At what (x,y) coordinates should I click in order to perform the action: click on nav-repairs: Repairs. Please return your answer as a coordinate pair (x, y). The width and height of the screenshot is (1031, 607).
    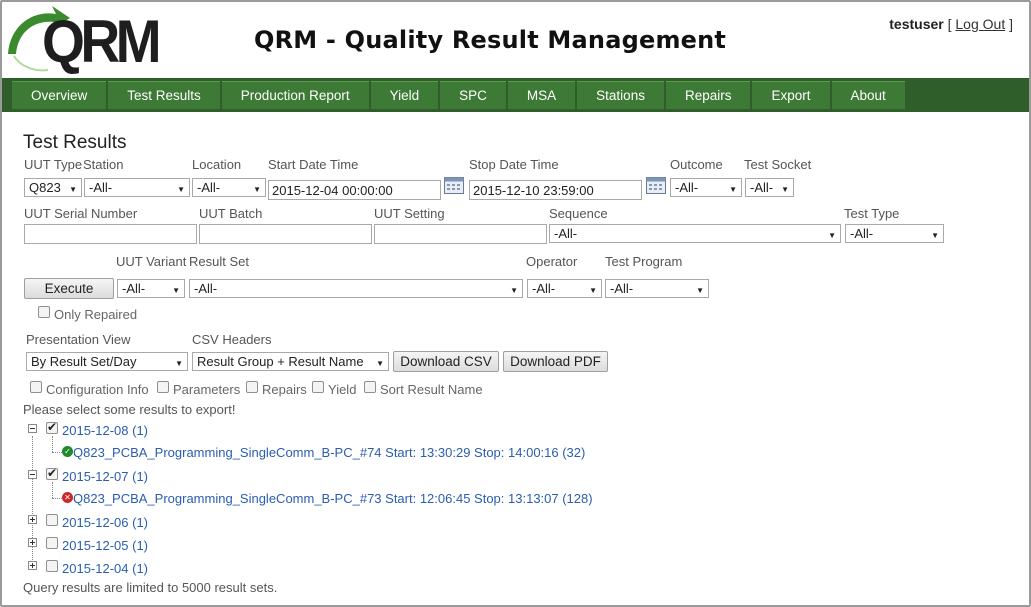
    Looking at the image, I should click on (708, 95).